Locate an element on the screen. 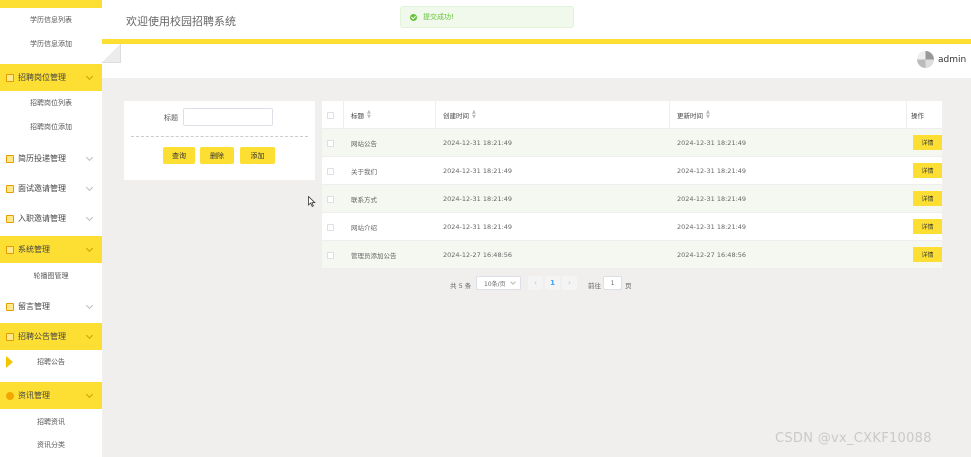 The image size is (971, 457). sidebar-item-14: 招聘资讯 is located at coordinates (51, 422).